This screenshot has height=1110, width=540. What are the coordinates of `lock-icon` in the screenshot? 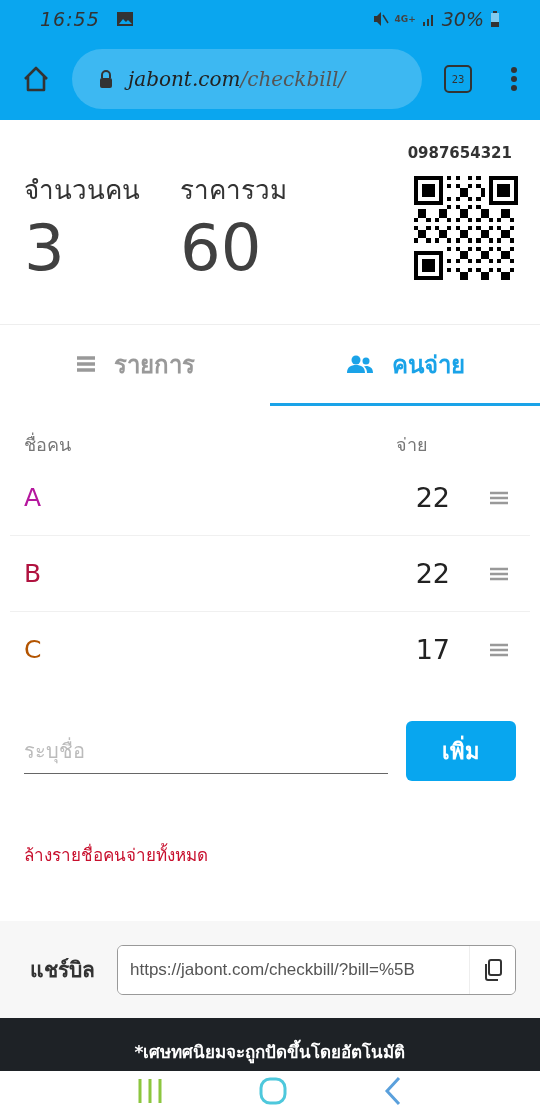 It's located at (106, 79).